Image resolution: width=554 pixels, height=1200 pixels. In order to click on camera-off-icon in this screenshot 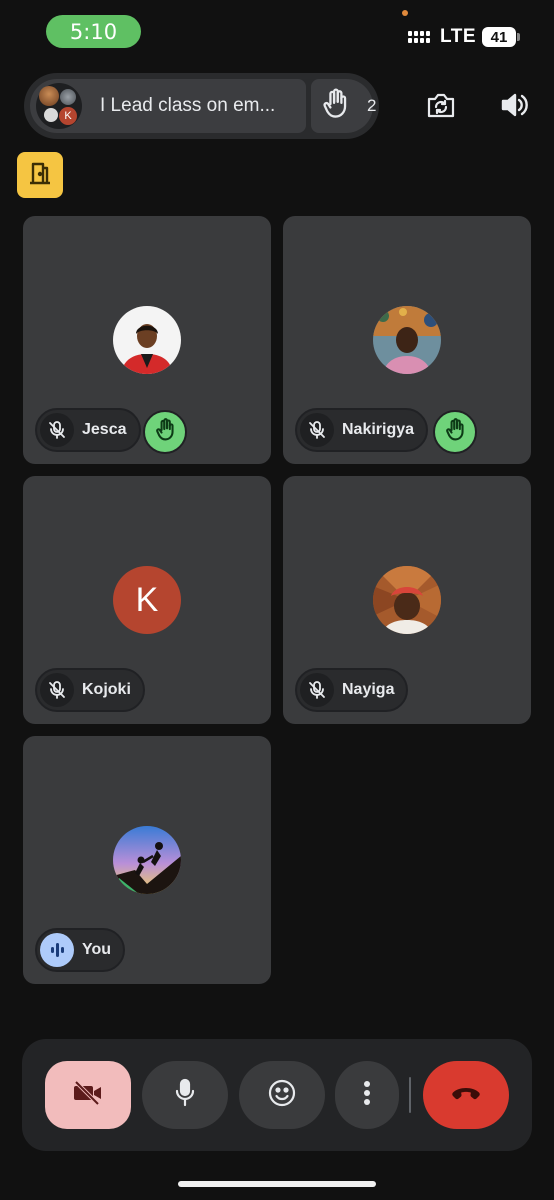, I will do `click(88, 1095)`.